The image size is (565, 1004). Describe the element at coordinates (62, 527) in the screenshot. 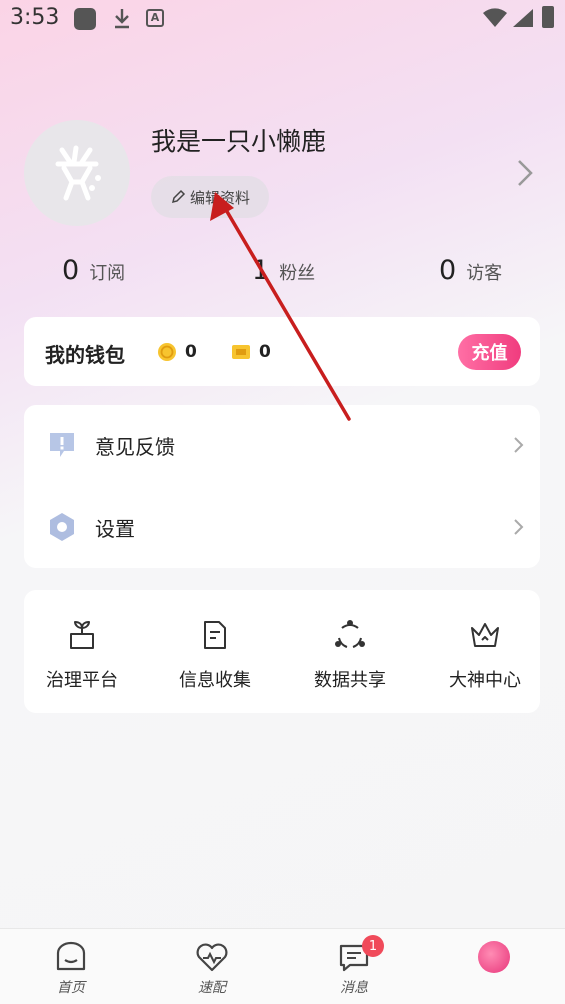

I see `settings-icon` at that location.